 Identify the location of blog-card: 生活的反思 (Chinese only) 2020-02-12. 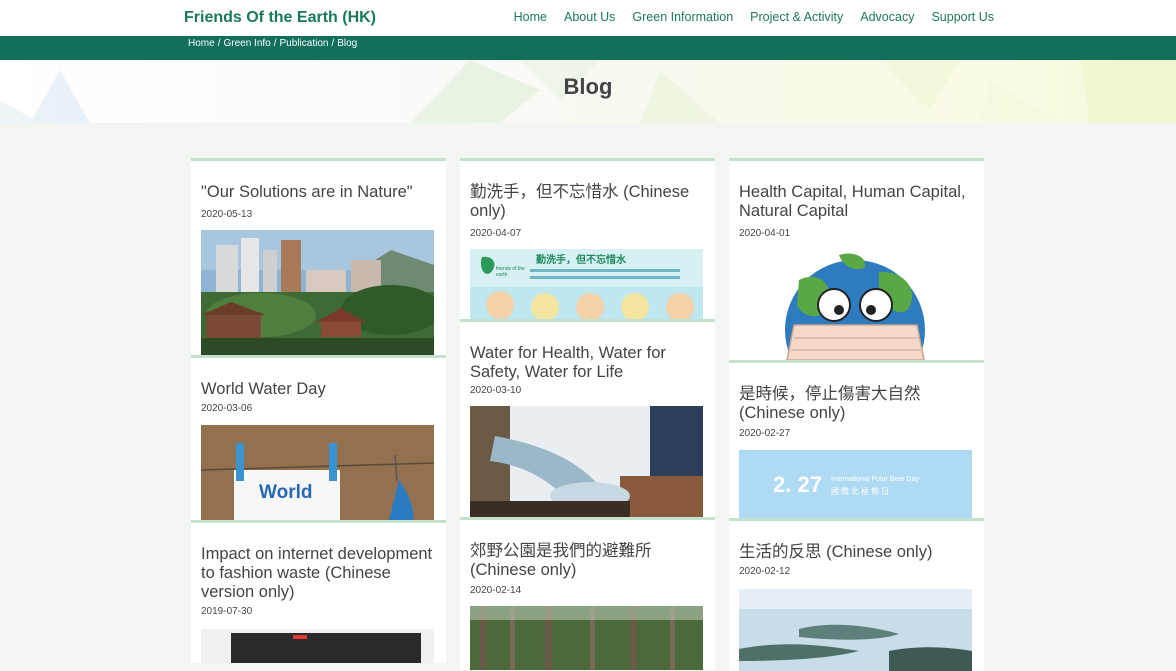
(856, 594).